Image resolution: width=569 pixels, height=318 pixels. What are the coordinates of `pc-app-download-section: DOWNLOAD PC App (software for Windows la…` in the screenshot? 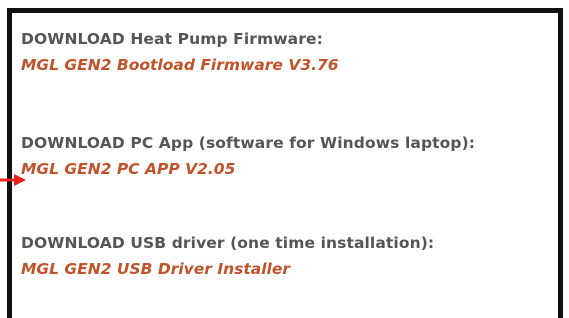 It's located at (248, 156).